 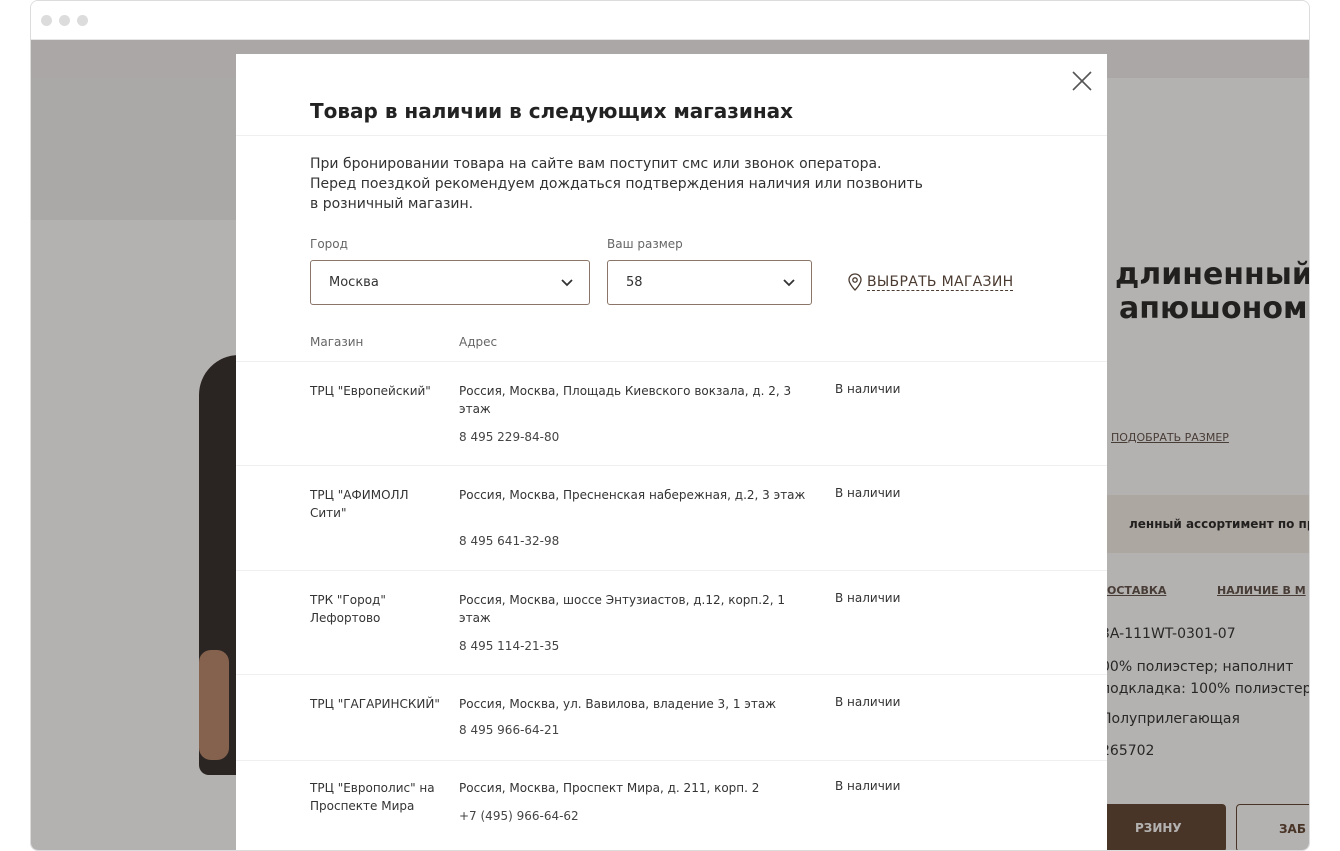 I want to click on close-icon, so click(x=1082, y=81).